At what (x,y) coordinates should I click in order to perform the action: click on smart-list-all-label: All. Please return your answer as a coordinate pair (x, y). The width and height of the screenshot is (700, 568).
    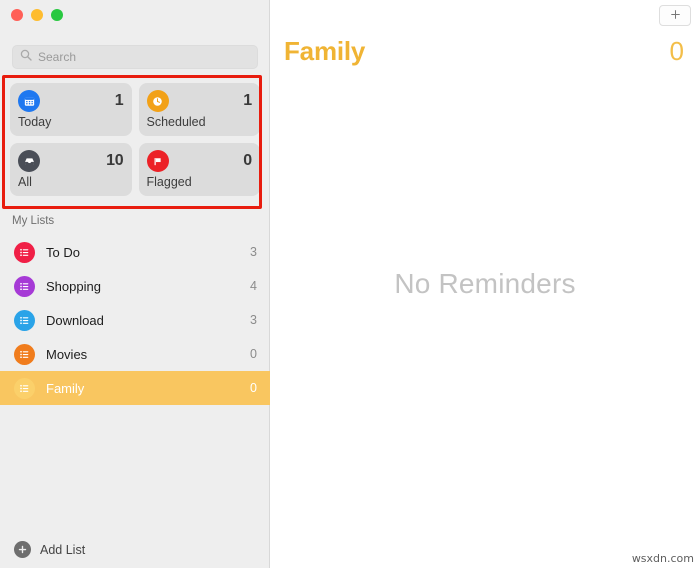
    Looking at the image, I should click on (25, 182).